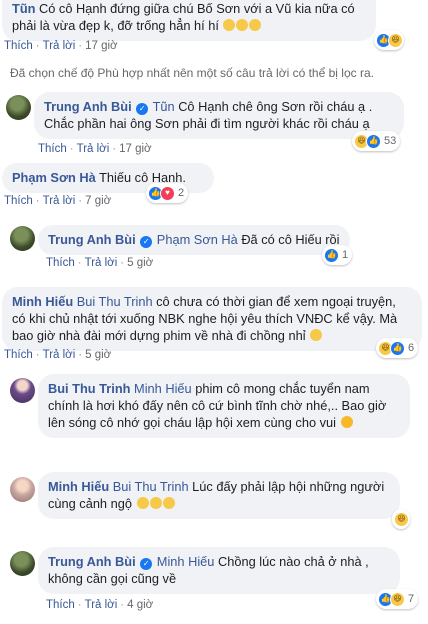 This screenshot has width=428, height=624. I want to click on timestamp: 7 giờ, so click(98, 201).